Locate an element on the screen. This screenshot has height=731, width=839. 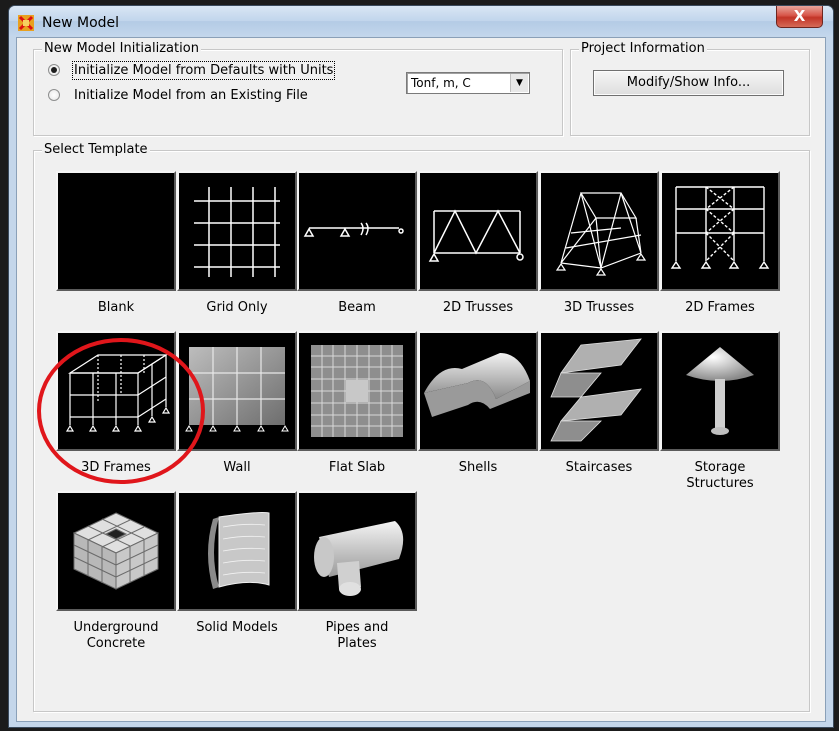
template-shells: Shells is located at coordinates (478, 403).